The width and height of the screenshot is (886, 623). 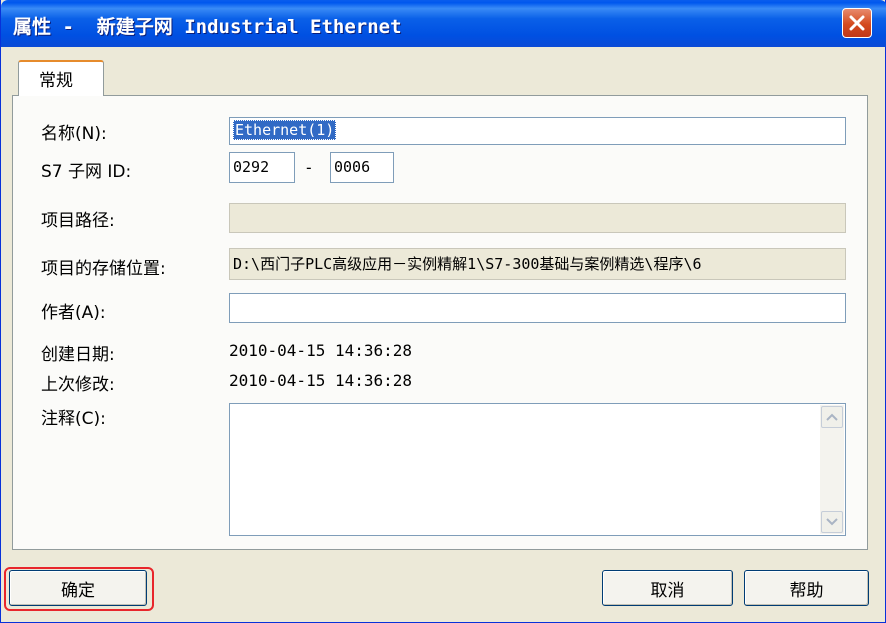 I want to click on subnet-id-field-1: 0292, so click(x=262, y=167).